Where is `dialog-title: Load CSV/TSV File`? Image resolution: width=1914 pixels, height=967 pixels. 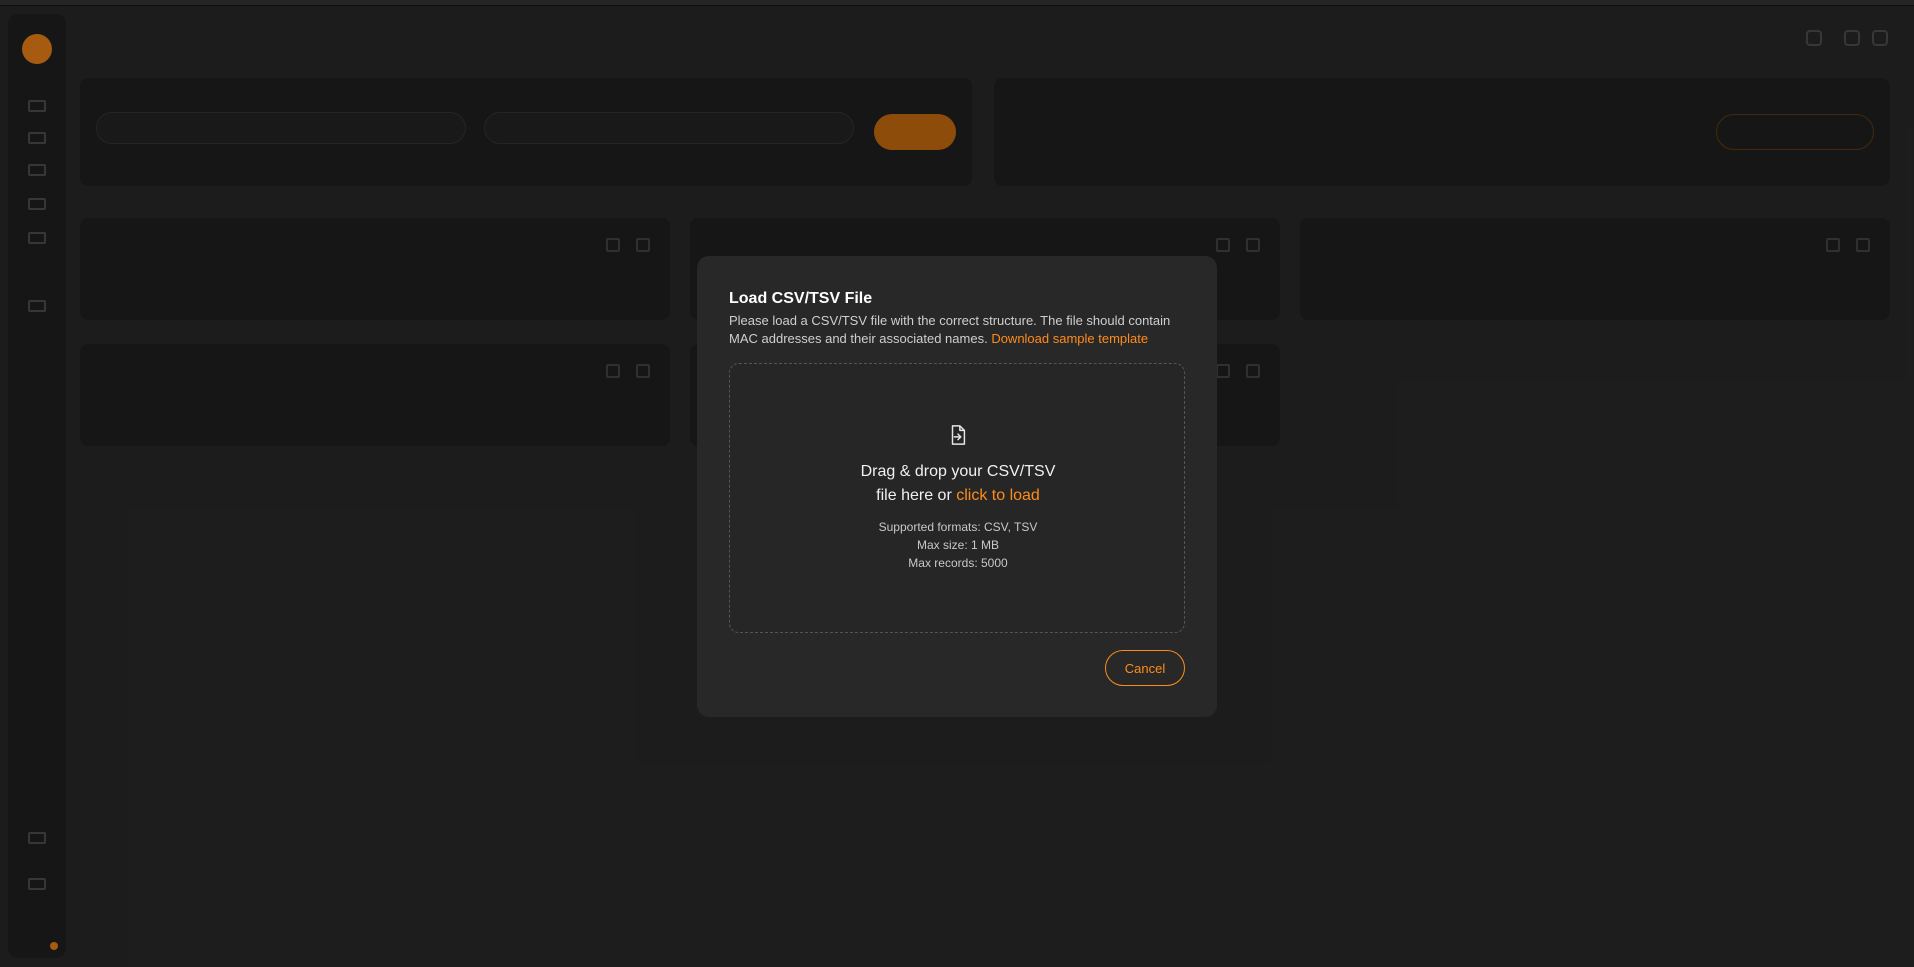
dialog-title: Load CSV/TSV File is located at coordinates (801, 298).